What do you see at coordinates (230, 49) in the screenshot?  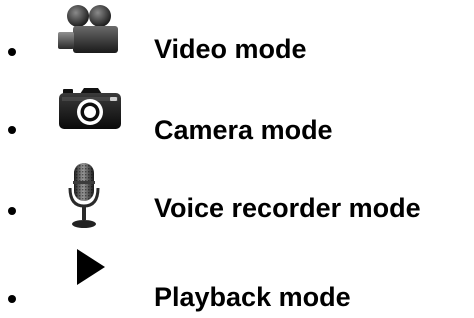 I see `mode-label: Video mode` at bounding box center [230, 49].